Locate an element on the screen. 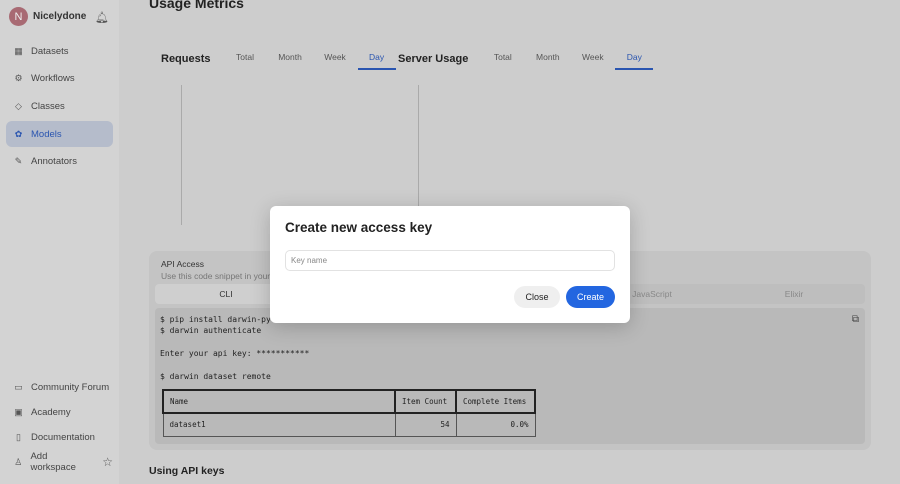 The width and height of the screenshot is (900, 484). model-icon: ✿ is located at coordinates (18, 133).